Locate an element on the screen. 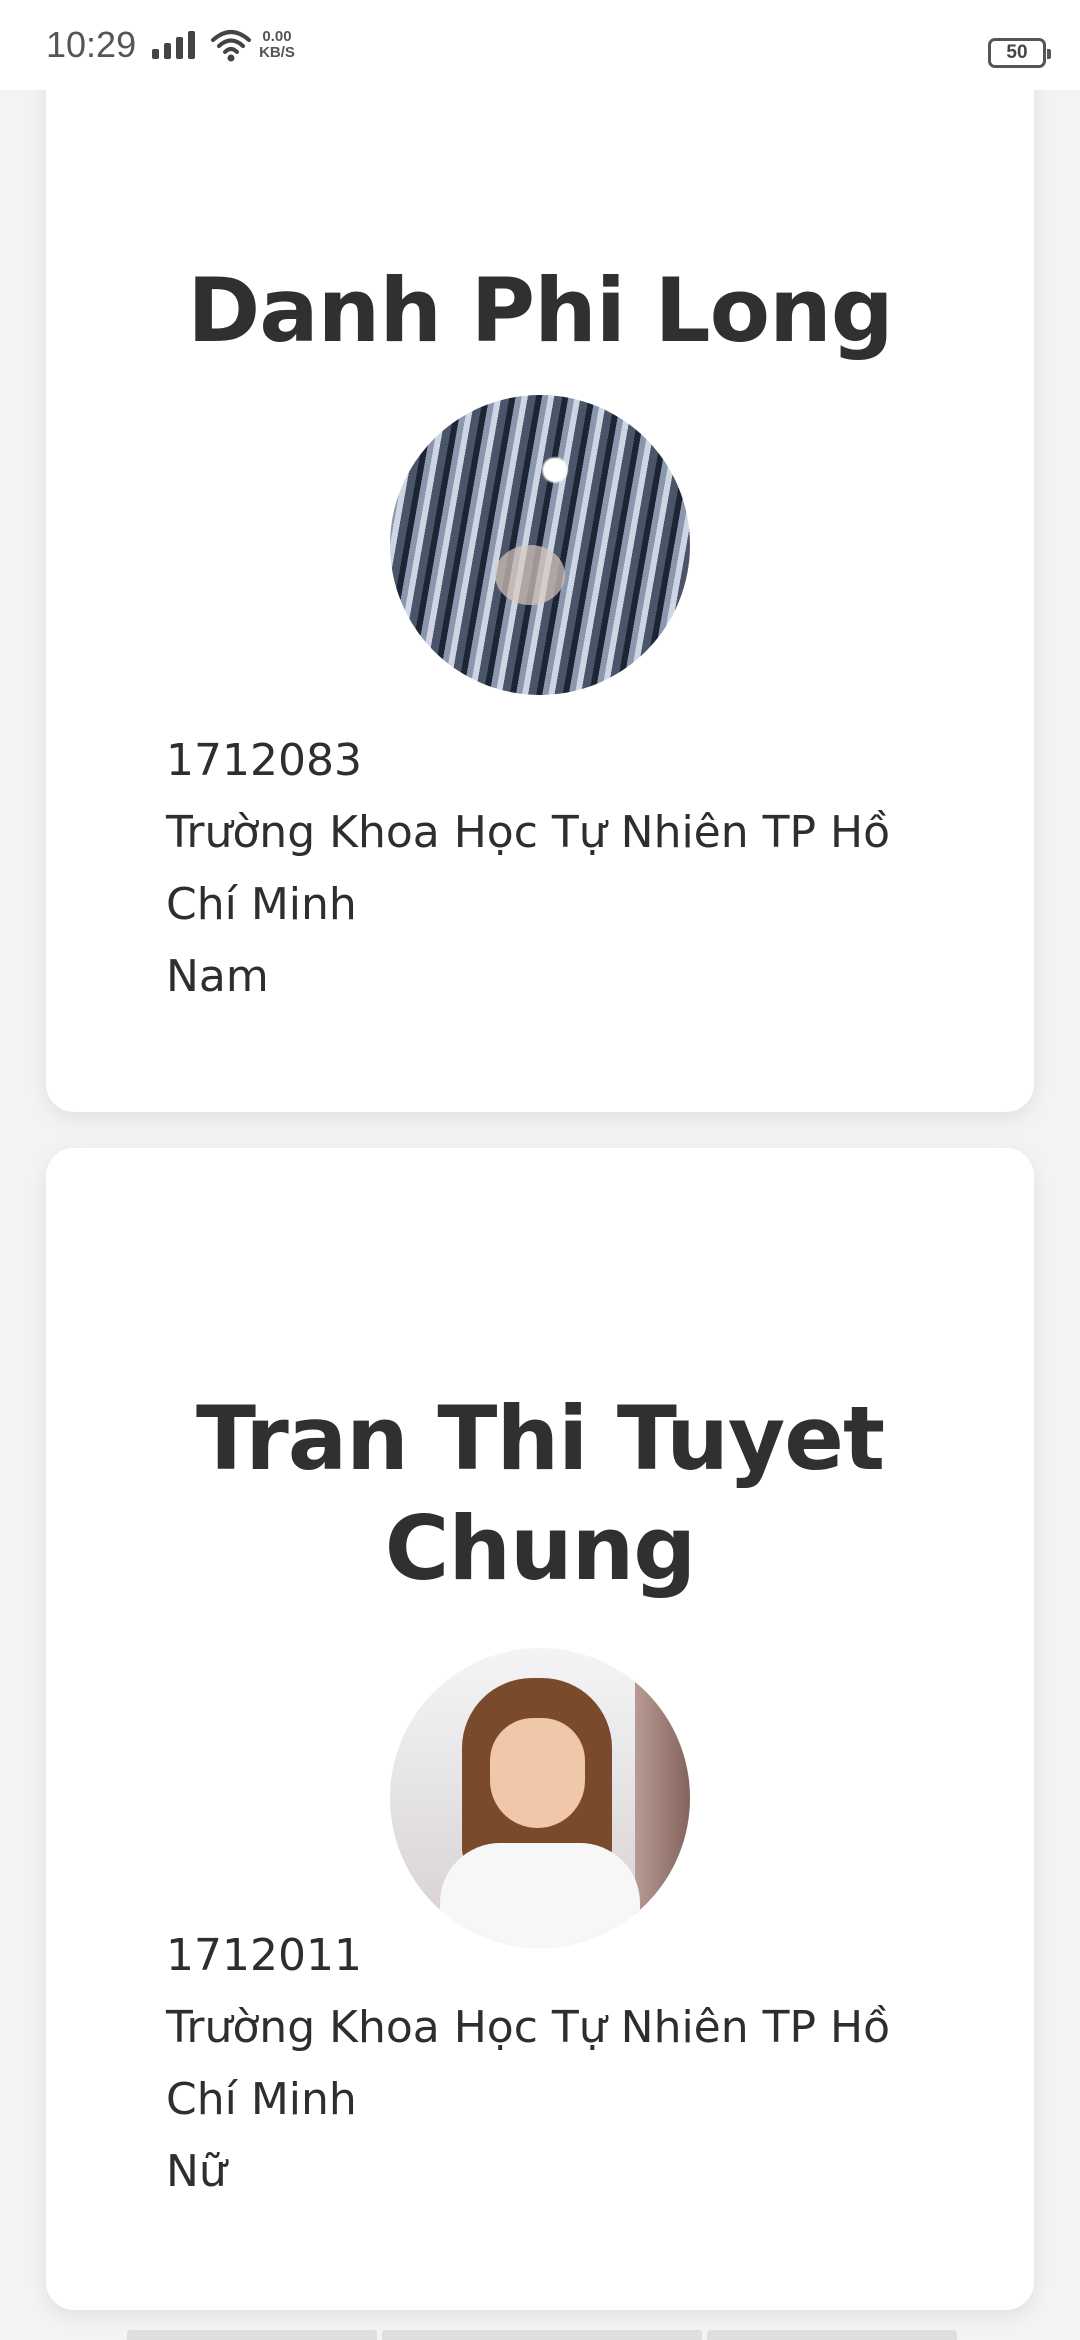 The width and height of the screenshot is (1080, 2340). status-bar: 10:29 0.00 KB/S 50 is located at coordinates (540, 45).